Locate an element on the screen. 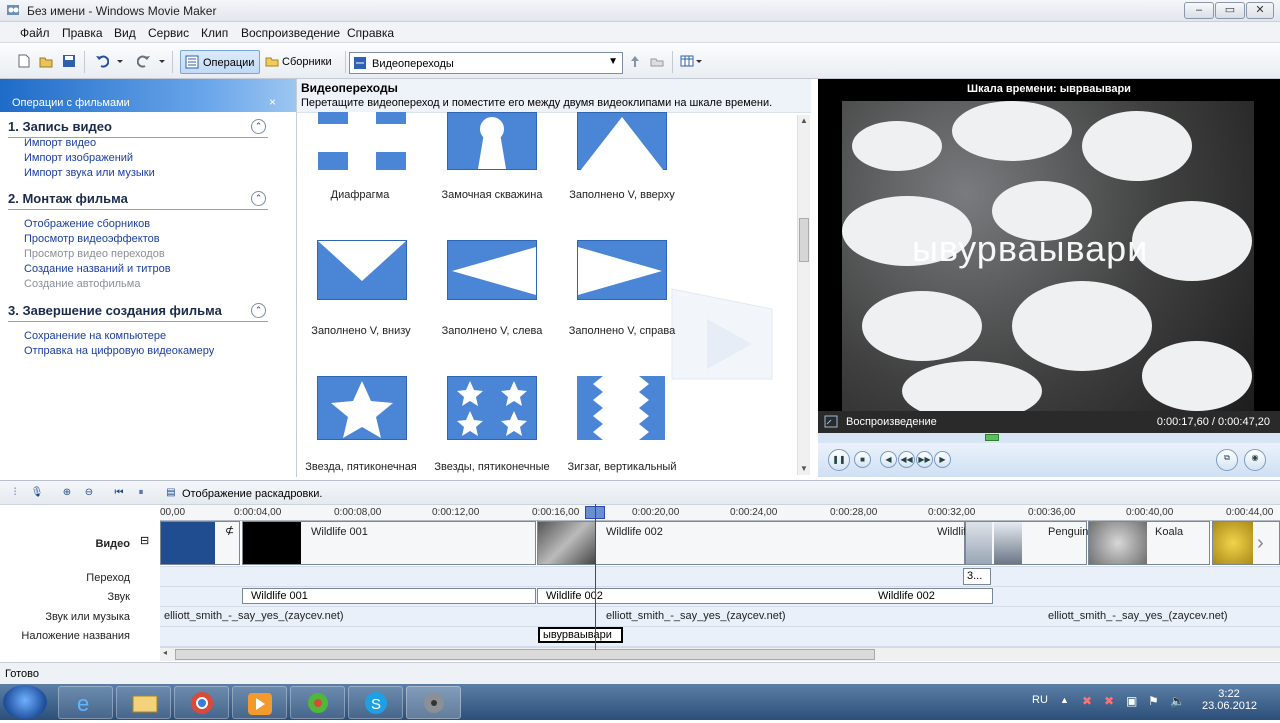  narrate-icon: 🎙 is located at coordinates (37, 493).